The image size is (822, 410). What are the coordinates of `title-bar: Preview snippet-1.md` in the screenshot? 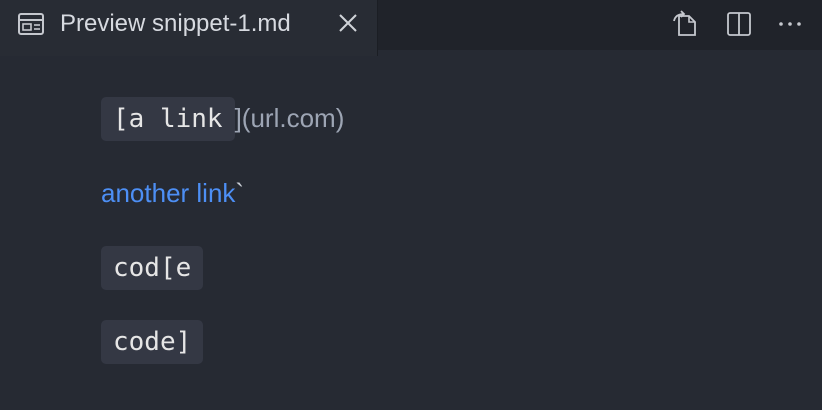 It's located at (411, 28).